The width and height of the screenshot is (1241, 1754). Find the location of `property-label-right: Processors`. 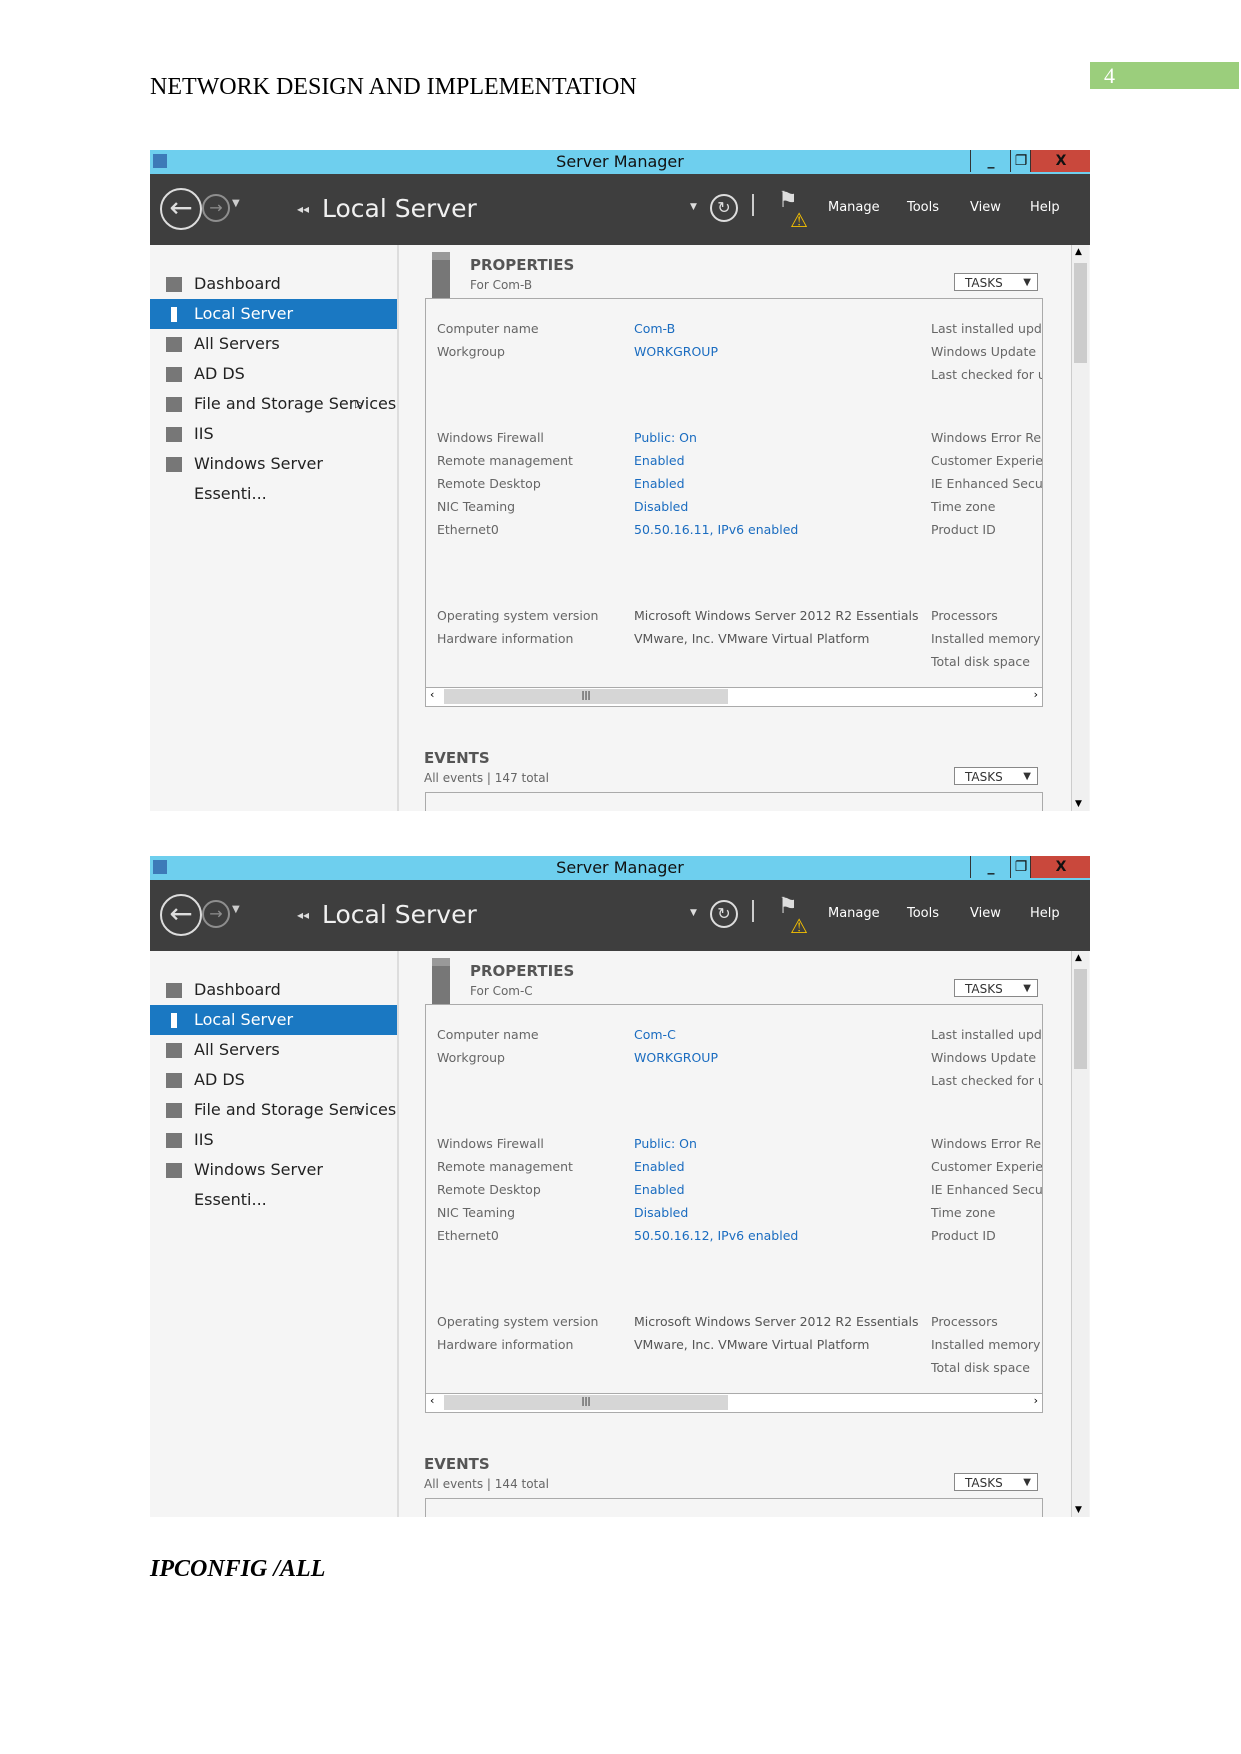

property-label-right: Processors is located at coordinates (964, 1321).